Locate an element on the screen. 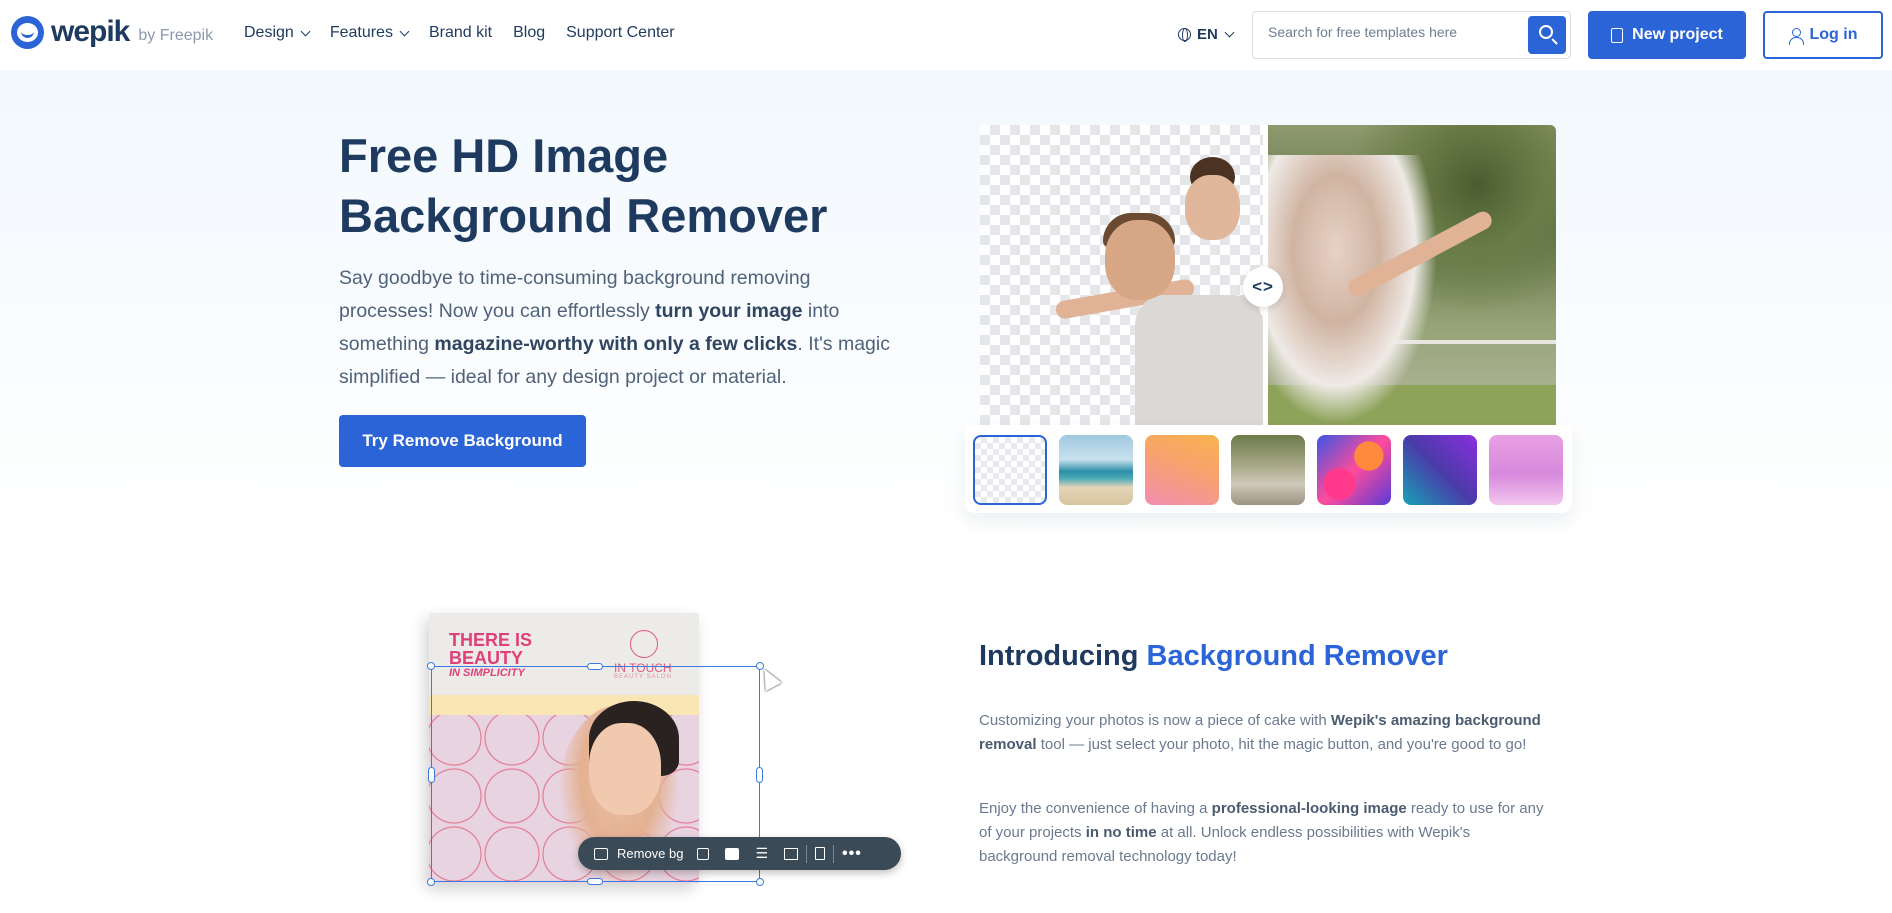 The width and height of the screenshot is (1892, 913). intro-text-emphasis: in no time is located at coordinates (1121, 832).